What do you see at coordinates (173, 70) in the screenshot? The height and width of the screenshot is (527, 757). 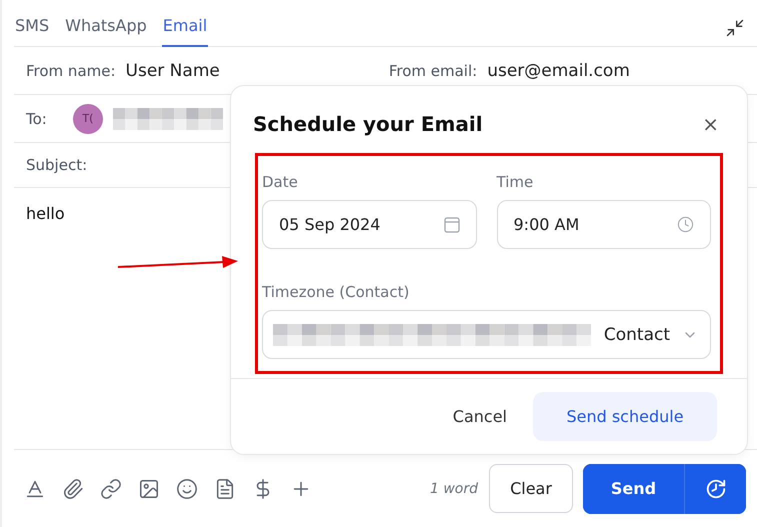 I see `from-name-value: User Name` at bounding box center [173, 70].